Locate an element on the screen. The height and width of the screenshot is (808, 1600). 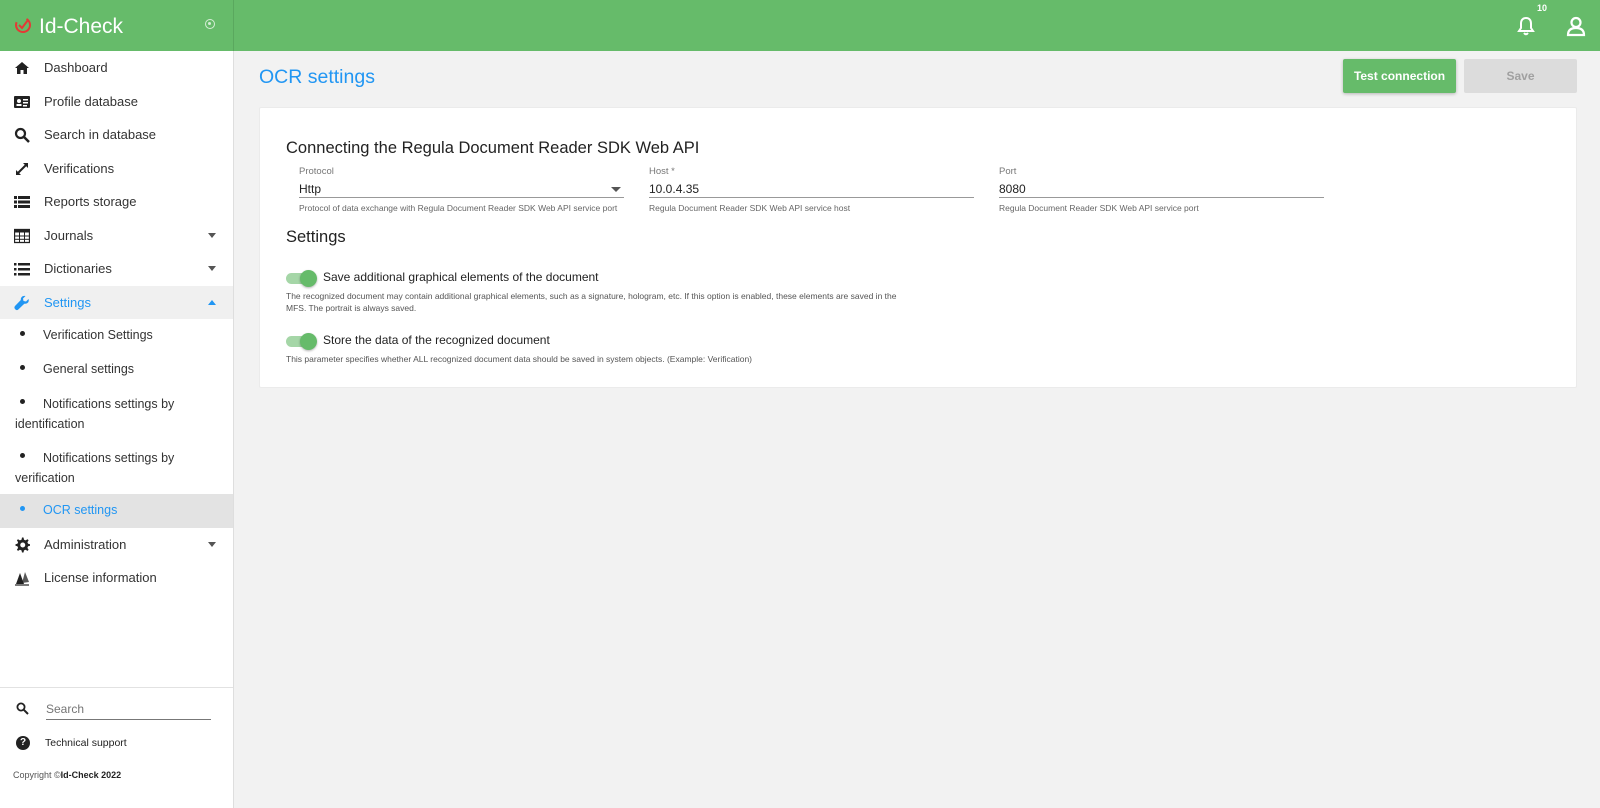
sidebar-item-label: Reports storage is located at coordinates (90, 202).